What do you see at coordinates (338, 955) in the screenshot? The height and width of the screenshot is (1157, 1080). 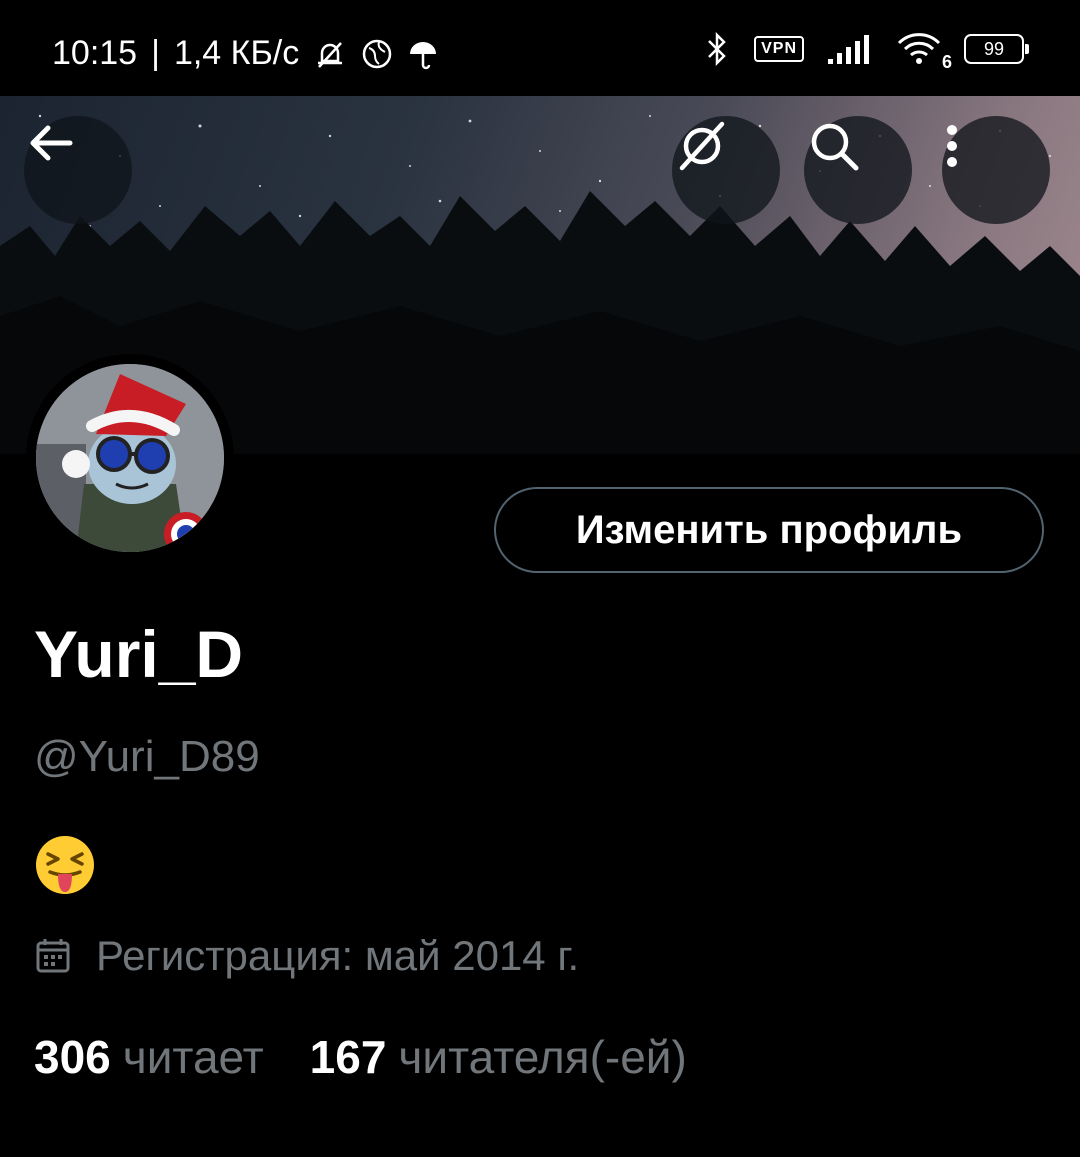 I see `join-date: Регистрация: май 2014 г.` at bounding box center [338, 955].